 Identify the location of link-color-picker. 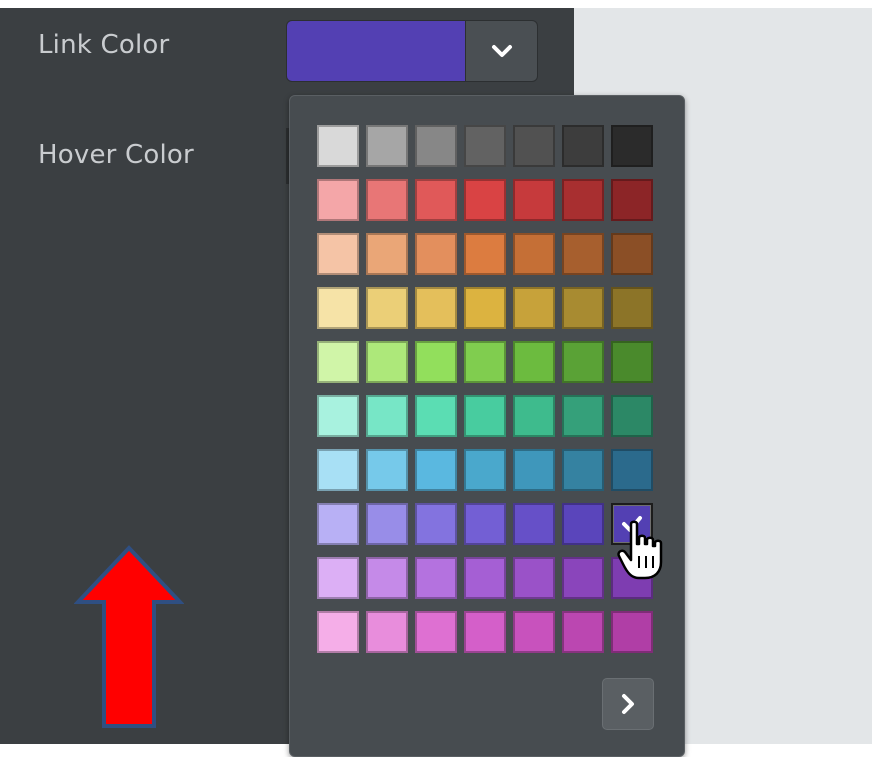
(412, 51).